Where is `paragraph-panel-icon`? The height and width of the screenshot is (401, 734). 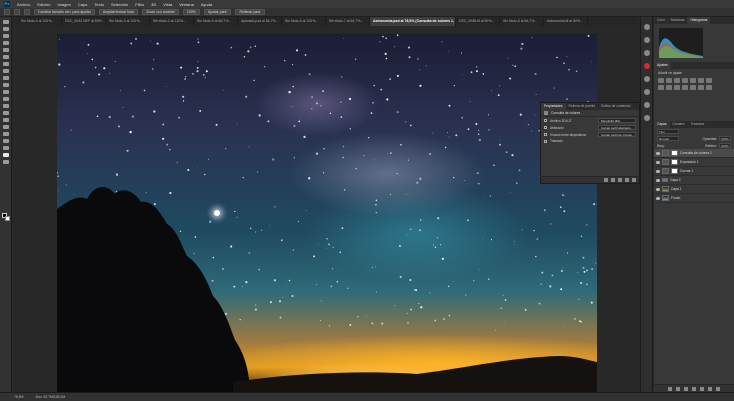 paragraph-panel-icon is located at coordinates (646, 79).